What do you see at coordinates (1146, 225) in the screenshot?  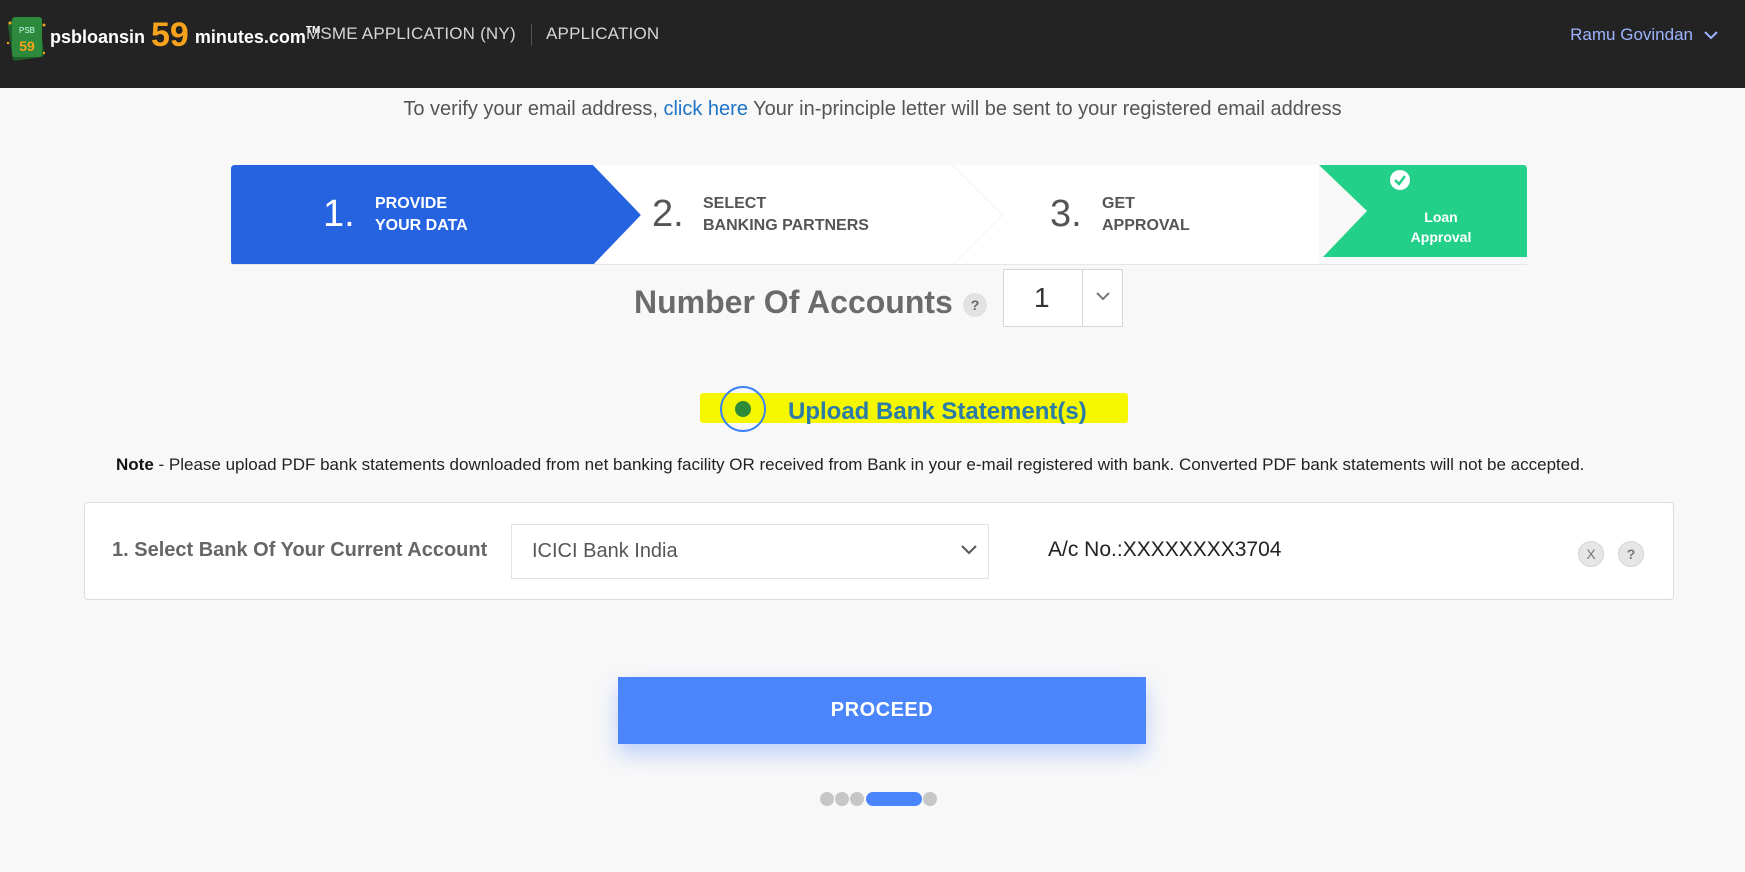 I see `step-3-line2: APPROVAL` at bounding box center [1146, 225].